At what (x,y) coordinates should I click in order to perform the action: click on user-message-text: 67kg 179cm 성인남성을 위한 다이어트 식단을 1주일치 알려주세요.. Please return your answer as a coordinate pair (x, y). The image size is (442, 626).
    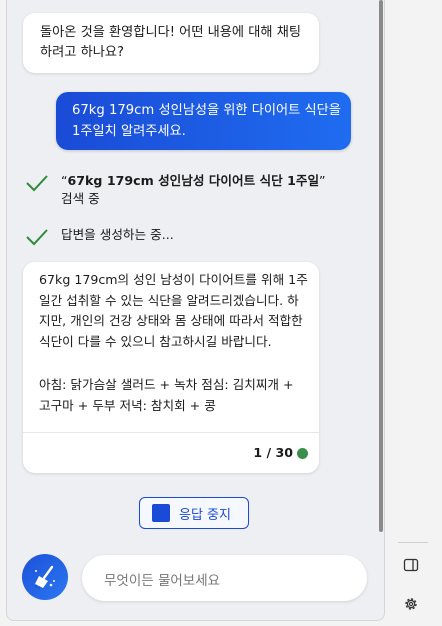
    Looking at the image, I should click on (206, 121).